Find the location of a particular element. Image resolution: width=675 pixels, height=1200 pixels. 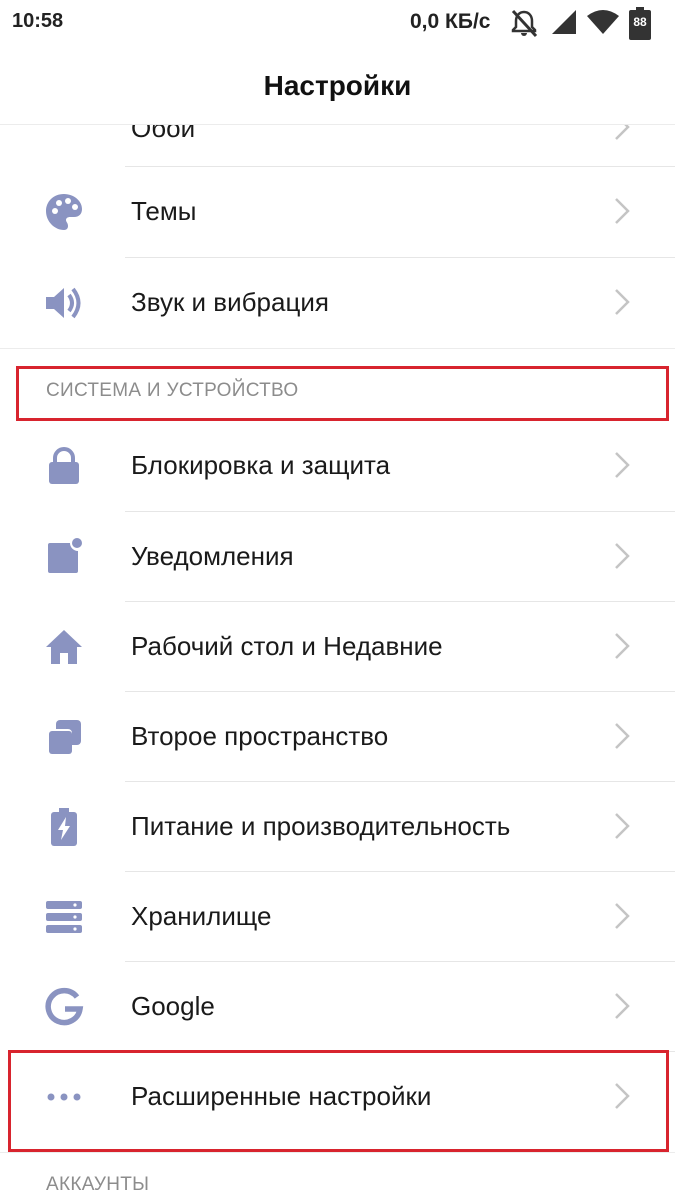

home-icon is located at coordinates (64, 647).